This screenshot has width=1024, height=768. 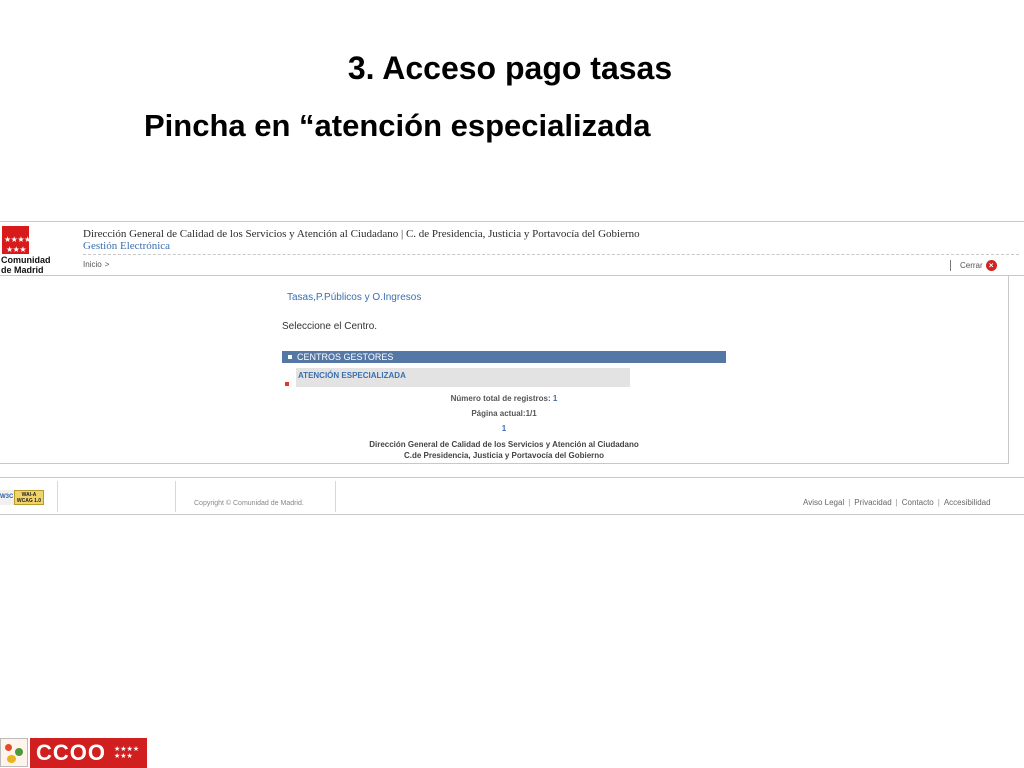 What do you see at coordinates (330, 326) in the screenshot?
I see `instructions-text: Seleccione el Centro.` at bounding box center [330, 326].